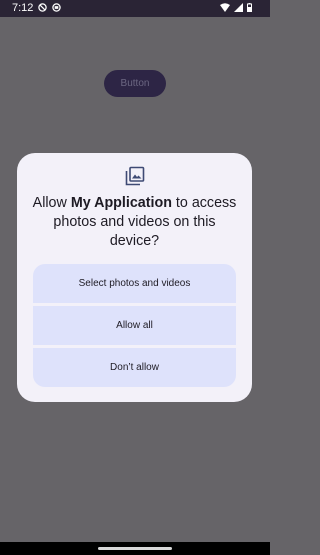 Image resolution: width=320 pixels, height=555 pixels. What do you see at coordinates (249, 7) in the screenshot?
I see `battery-icon` at bounding box center [249, 7].